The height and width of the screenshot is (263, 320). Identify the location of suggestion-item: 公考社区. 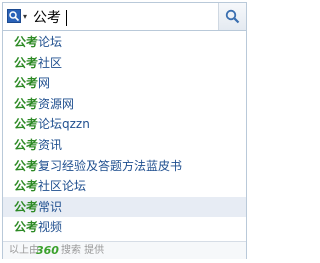
(124, 63).